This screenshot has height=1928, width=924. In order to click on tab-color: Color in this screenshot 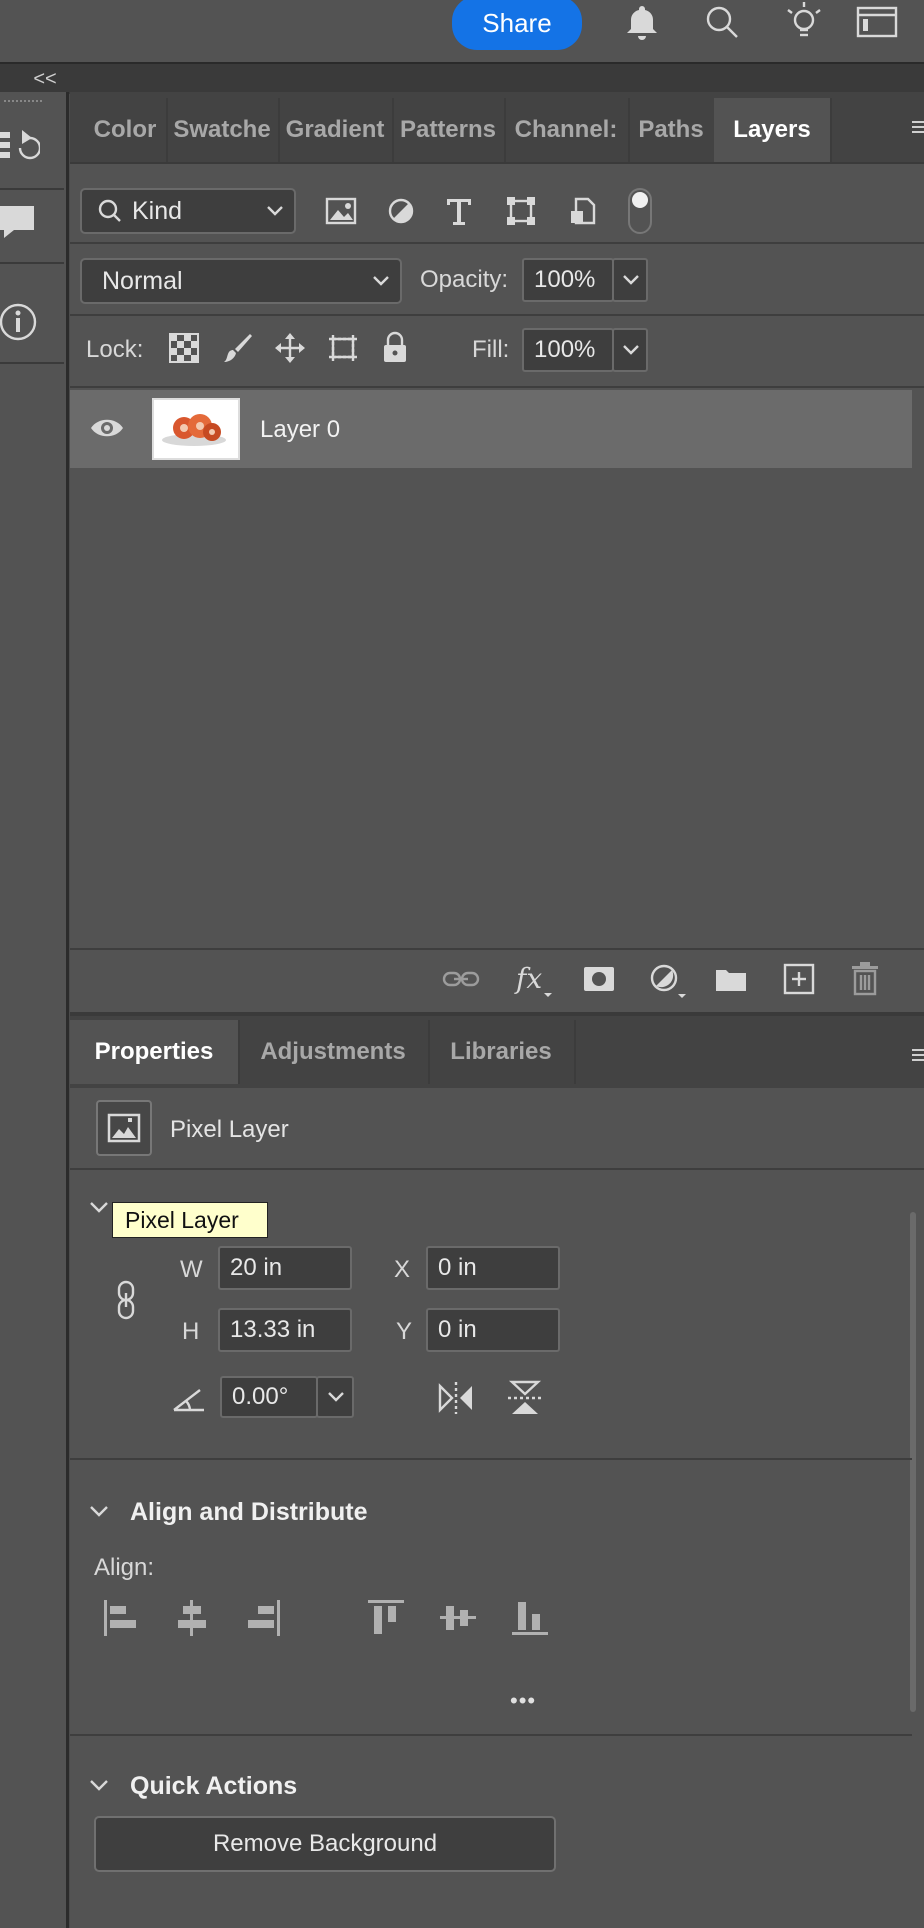, I will do `click(126, 130)`.